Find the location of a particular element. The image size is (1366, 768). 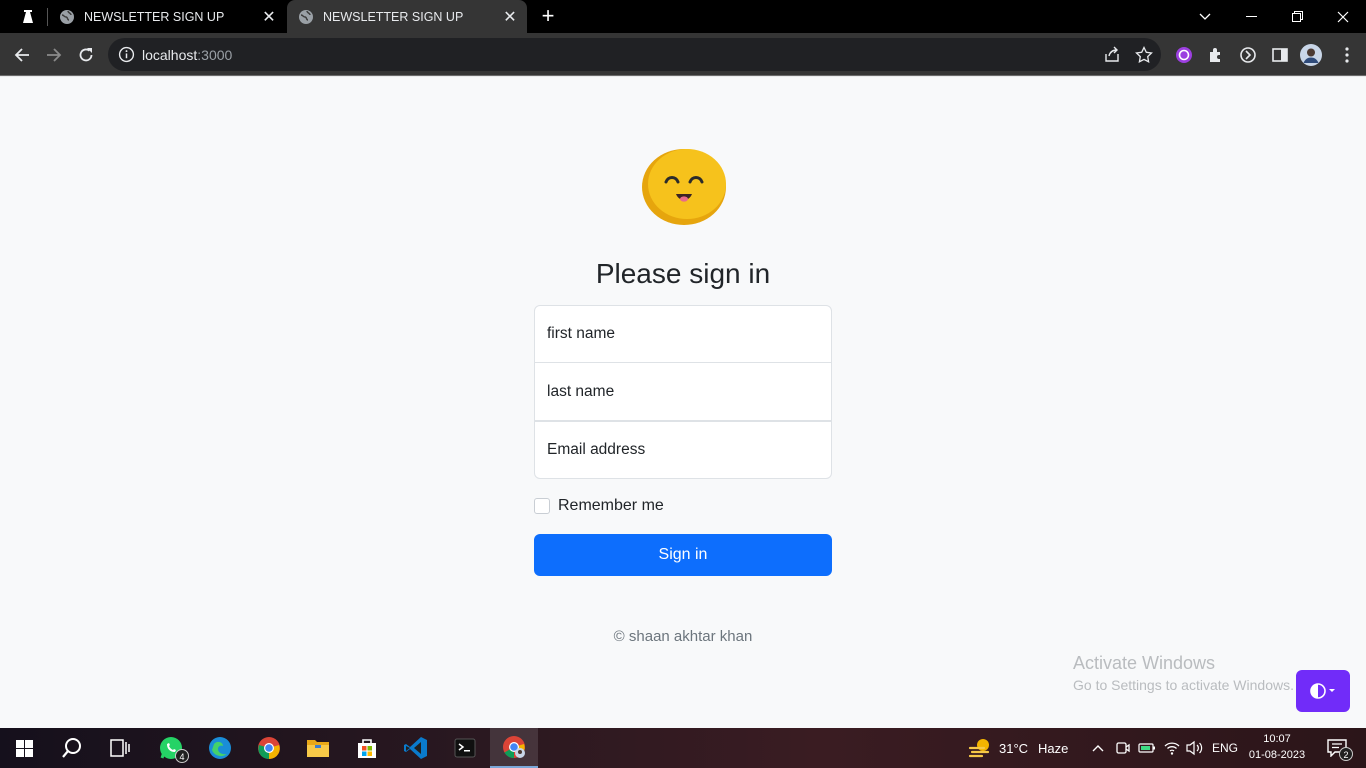

task-view-icon is located at coordinates (120, 748).